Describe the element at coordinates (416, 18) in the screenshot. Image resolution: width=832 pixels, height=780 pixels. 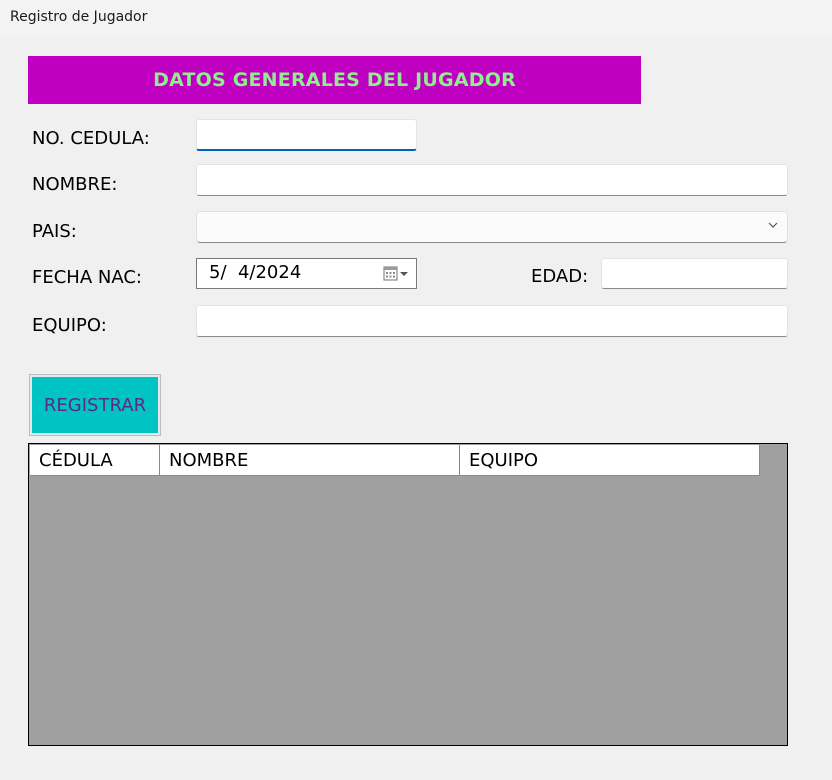
I see `title-bar: Registro de Jugador` at that location.